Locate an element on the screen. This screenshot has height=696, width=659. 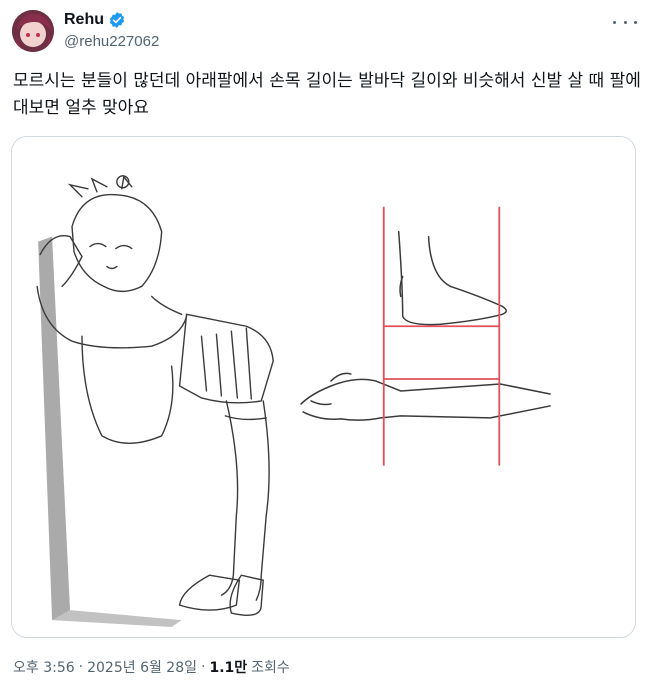
tweet-time: 오후 3:56 is located at coordinates (44, 667).